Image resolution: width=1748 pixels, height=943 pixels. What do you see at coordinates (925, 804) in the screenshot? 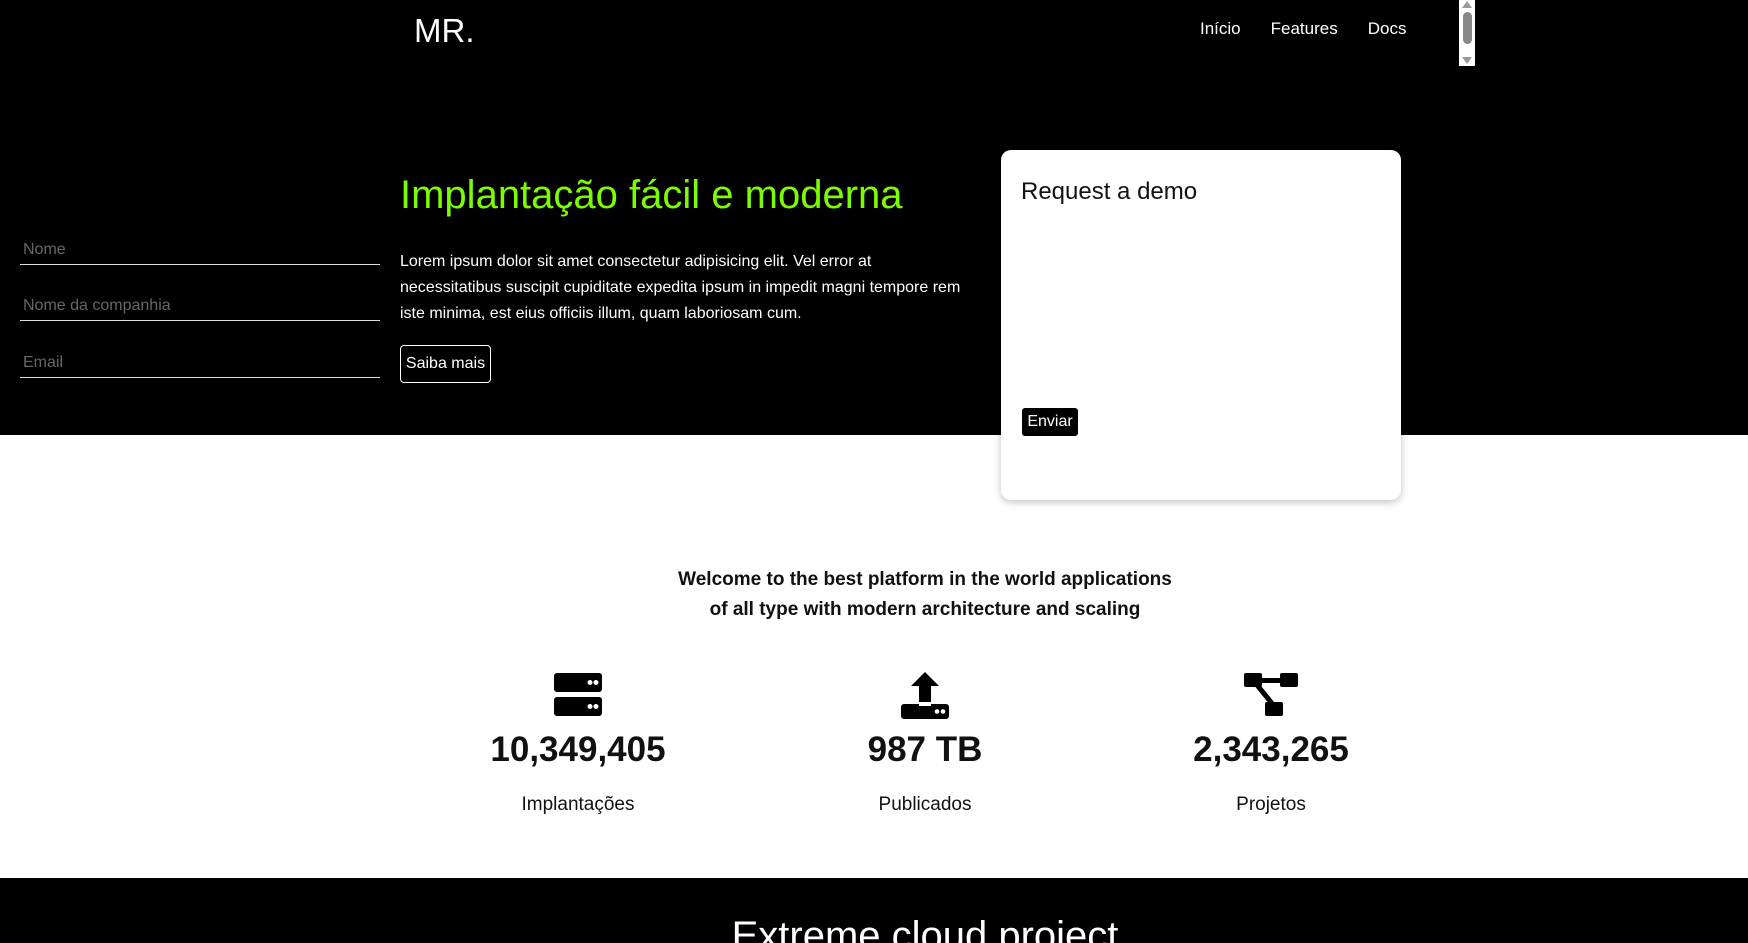
I see `stat-label: Publicados` at bounding box center [925, 804].